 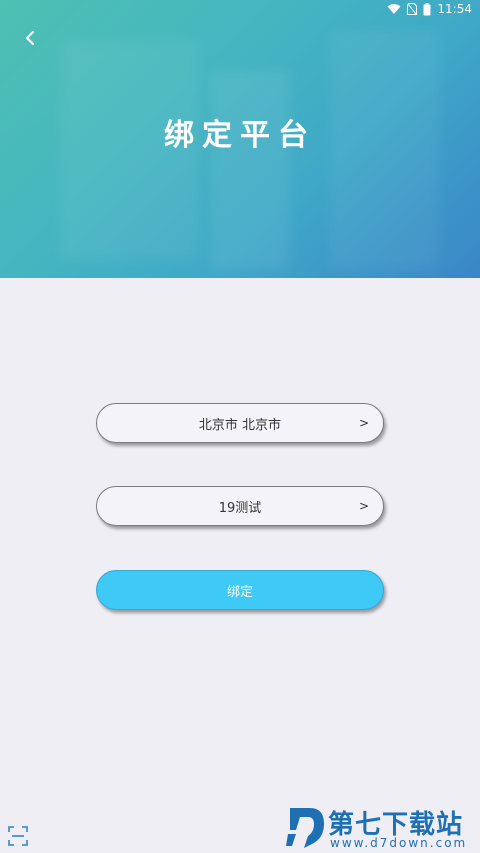 I want to click on watermark-url: www.d7down.com, so click(x=399, y=843).